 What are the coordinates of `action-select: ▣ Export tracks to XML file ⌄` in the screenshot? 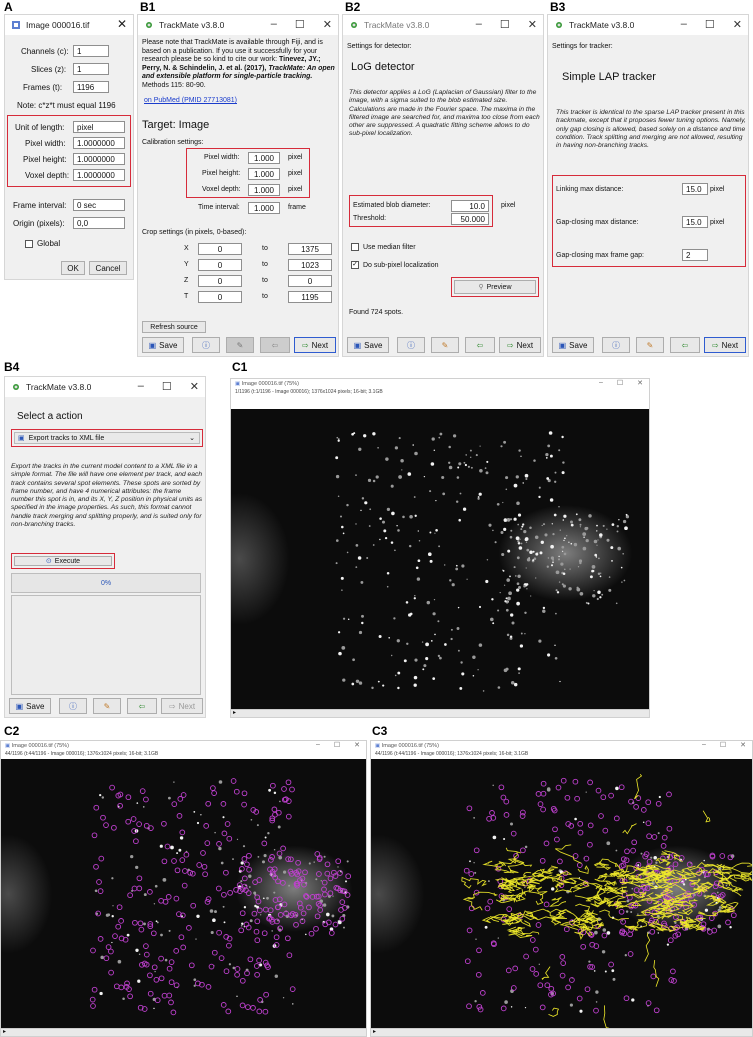 It's located at (107, 438).